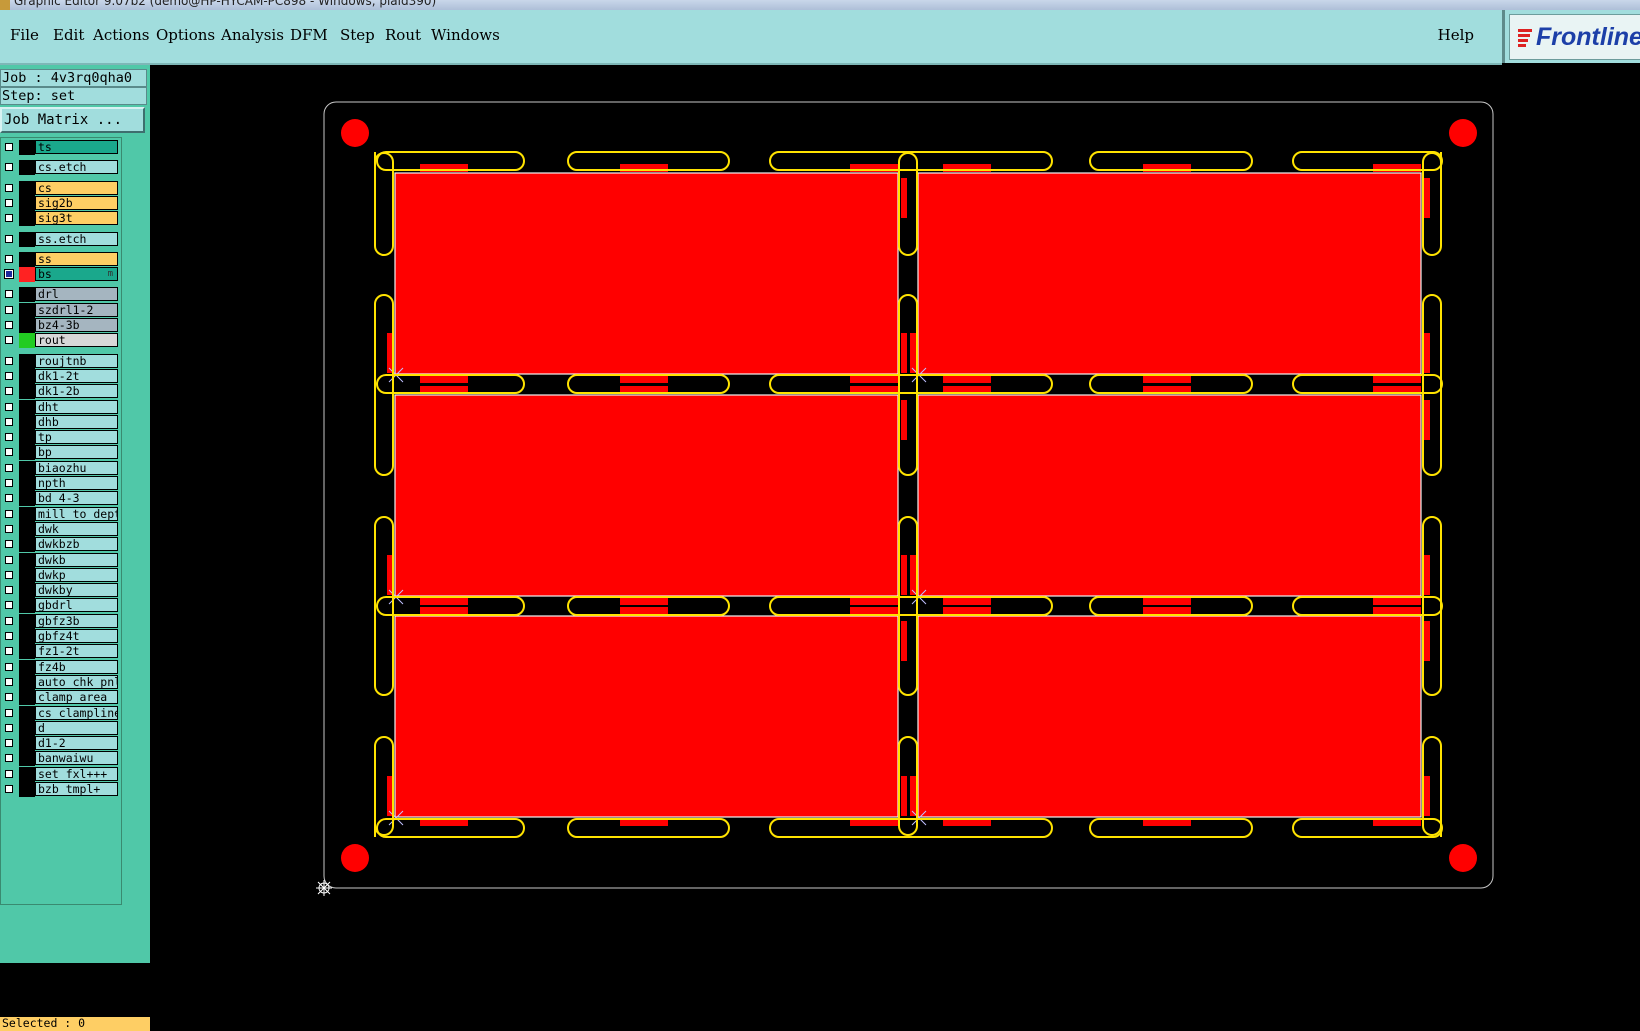 The image size is (1640, 1031). What do you see at coordinates (76, 590) in the screenshot?
I see `layer-name: dwkby` at bounding box center [76, 590].